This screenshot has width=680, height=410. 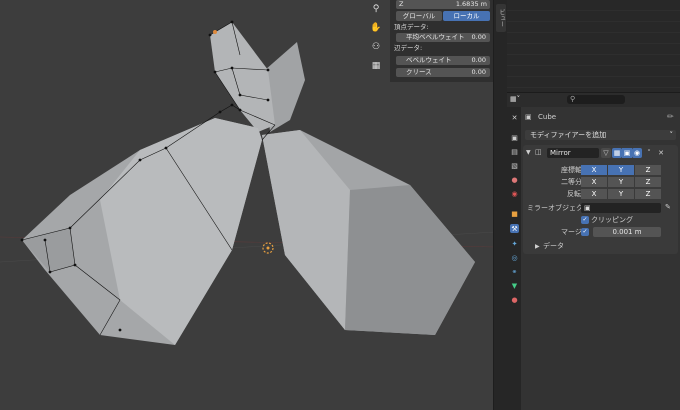 I want to click on local-toggle: ローカル, so click(x=466, y=16).